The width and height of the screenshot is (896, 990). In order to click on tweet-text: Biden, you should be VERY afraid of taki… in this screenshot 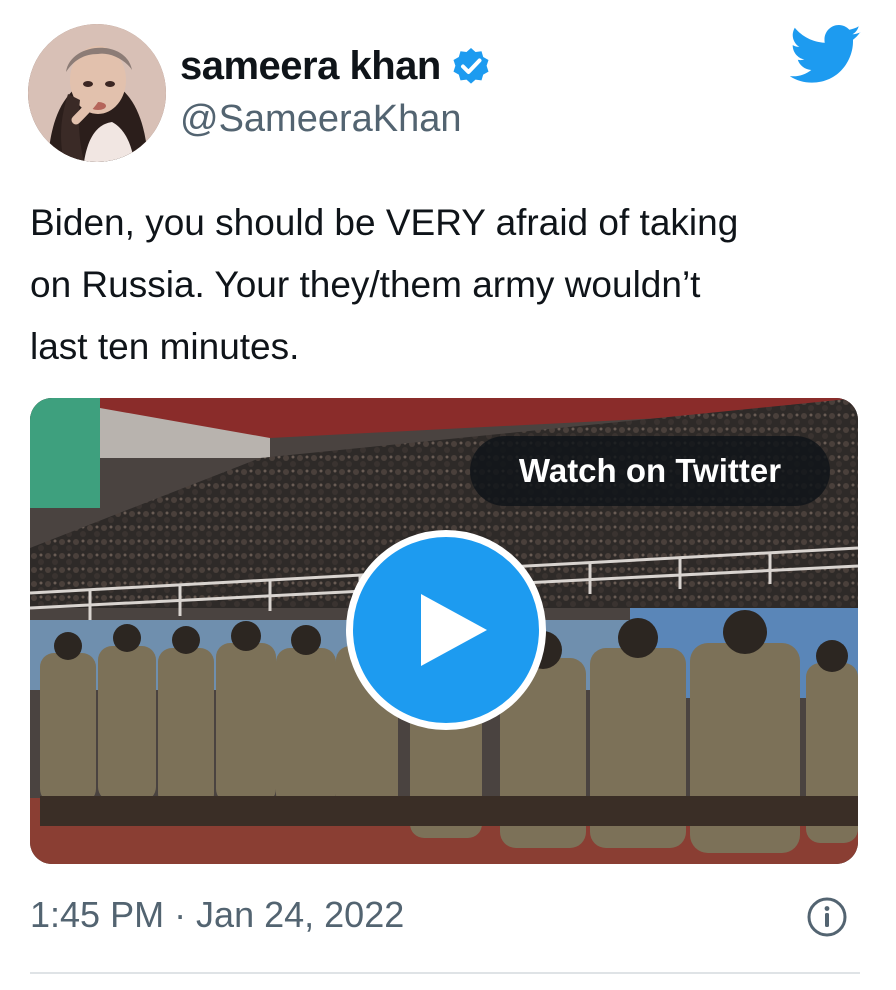, I will do `click(384, 284)`.